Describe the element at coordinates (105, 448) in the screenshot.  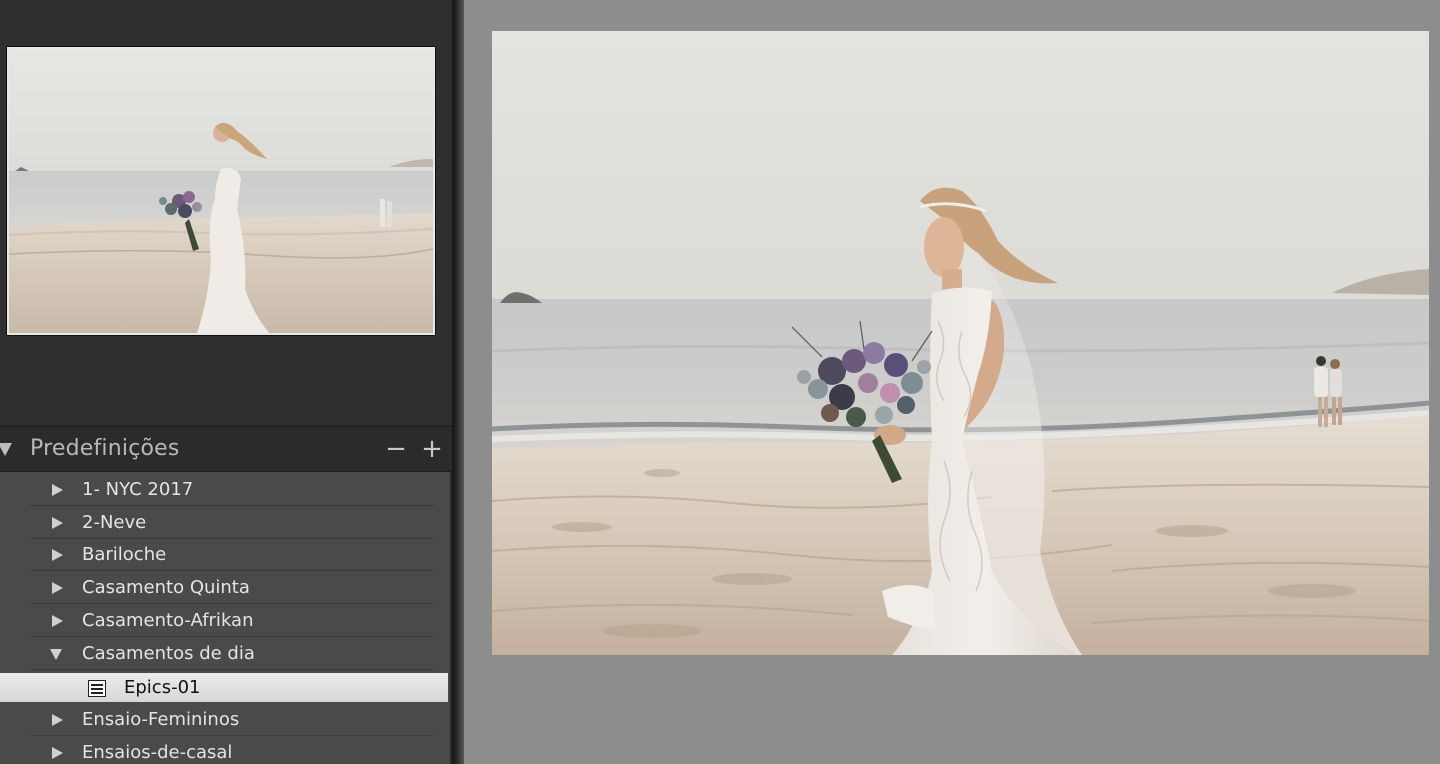
I see `presets-panel-title: Predefinições` at that location.